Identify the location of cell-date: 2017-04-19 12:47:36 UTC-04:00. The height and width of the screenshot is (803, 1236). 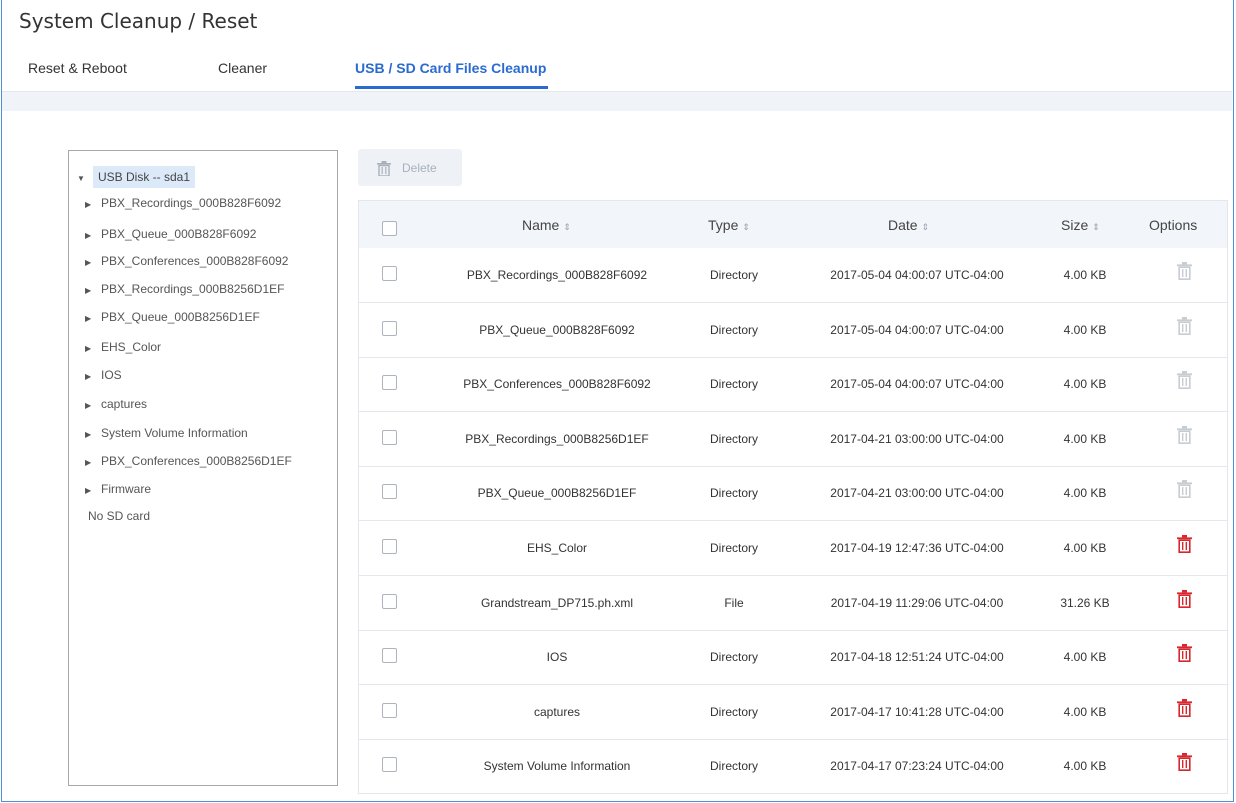
(917, 548).